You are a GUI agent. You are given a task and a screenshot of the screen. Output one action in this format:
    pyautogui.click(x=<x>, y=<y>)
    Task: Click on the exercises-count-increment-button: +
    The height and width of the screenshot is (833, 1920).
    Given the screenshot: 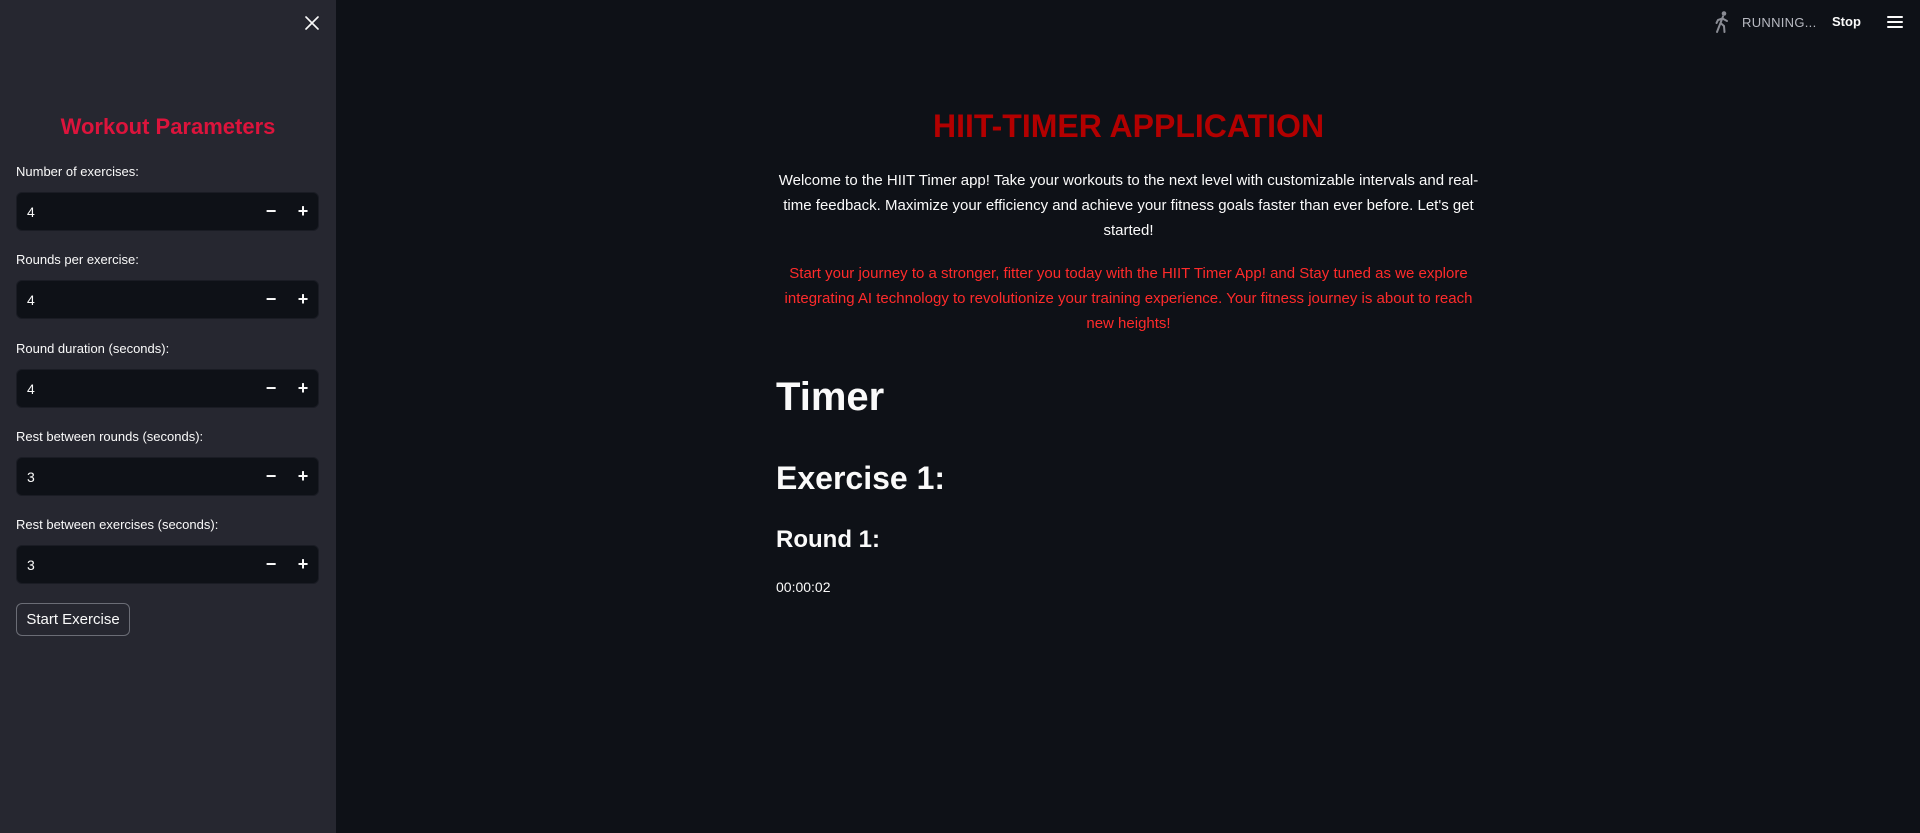 What is the action you would take?
    pyautogui.click(x=303, y=211)
    